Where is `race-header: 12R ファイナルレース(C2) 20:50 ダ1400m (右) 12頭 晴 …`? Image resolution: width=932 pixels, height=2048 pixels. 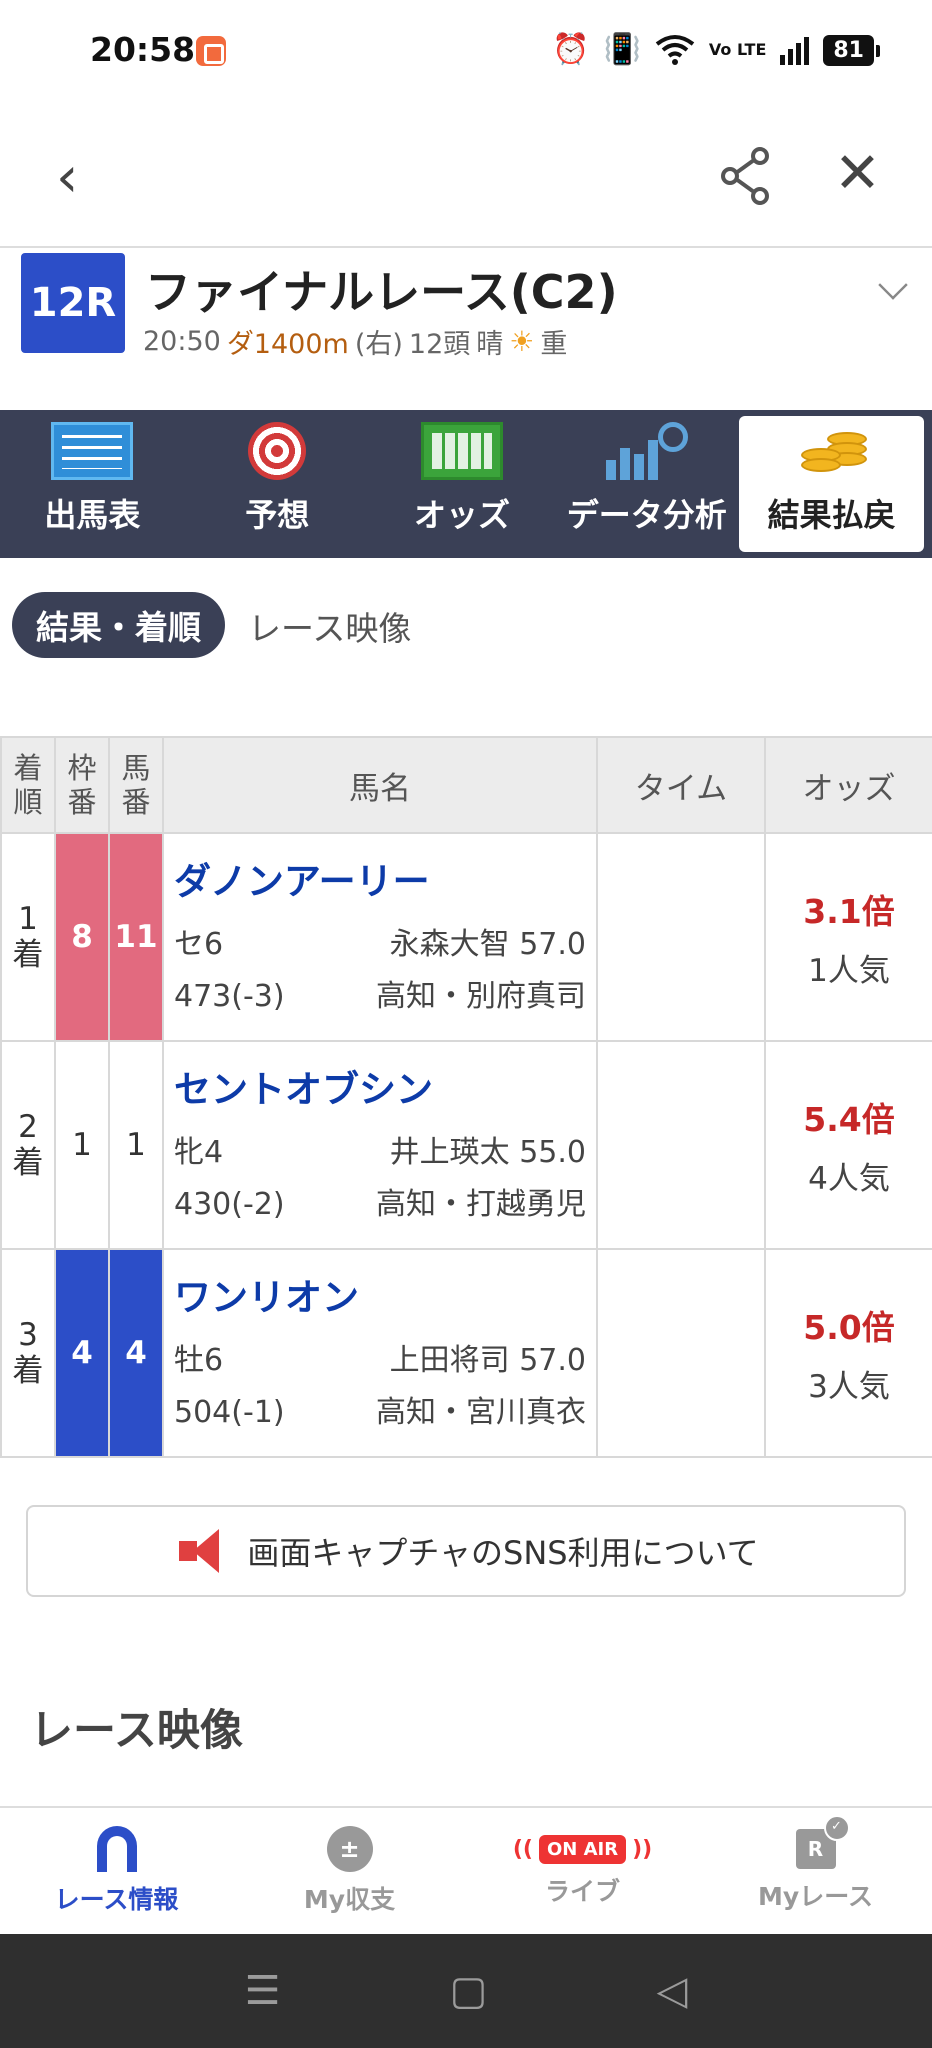
race-header: 12R ファイナルレース(C2) 20:50 ダ1400m (右) 12頭 晴 … is located at coordinates (466, 330).